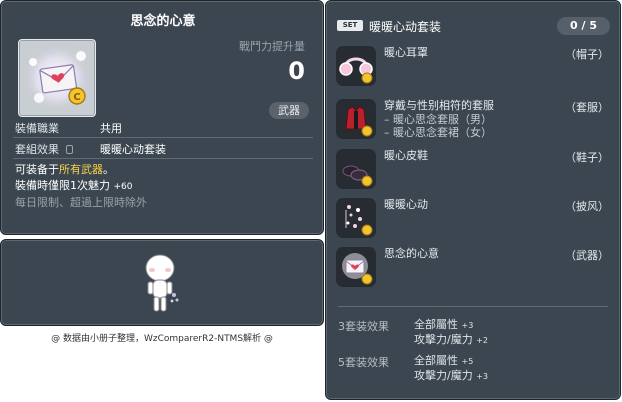  Describe the element at coordinates (438, 132) in the screenshot. I see `set-piece-variant: – 暖心思念套裙（女）` at that location.